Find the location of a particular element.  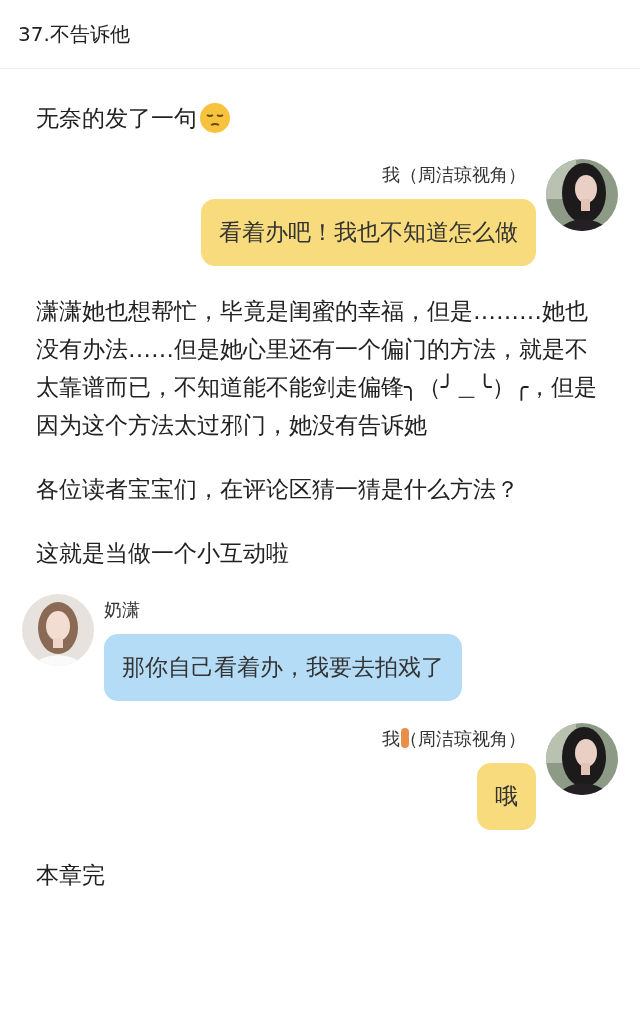

message-bubble: 哦 is located at coordinates (506, 796).